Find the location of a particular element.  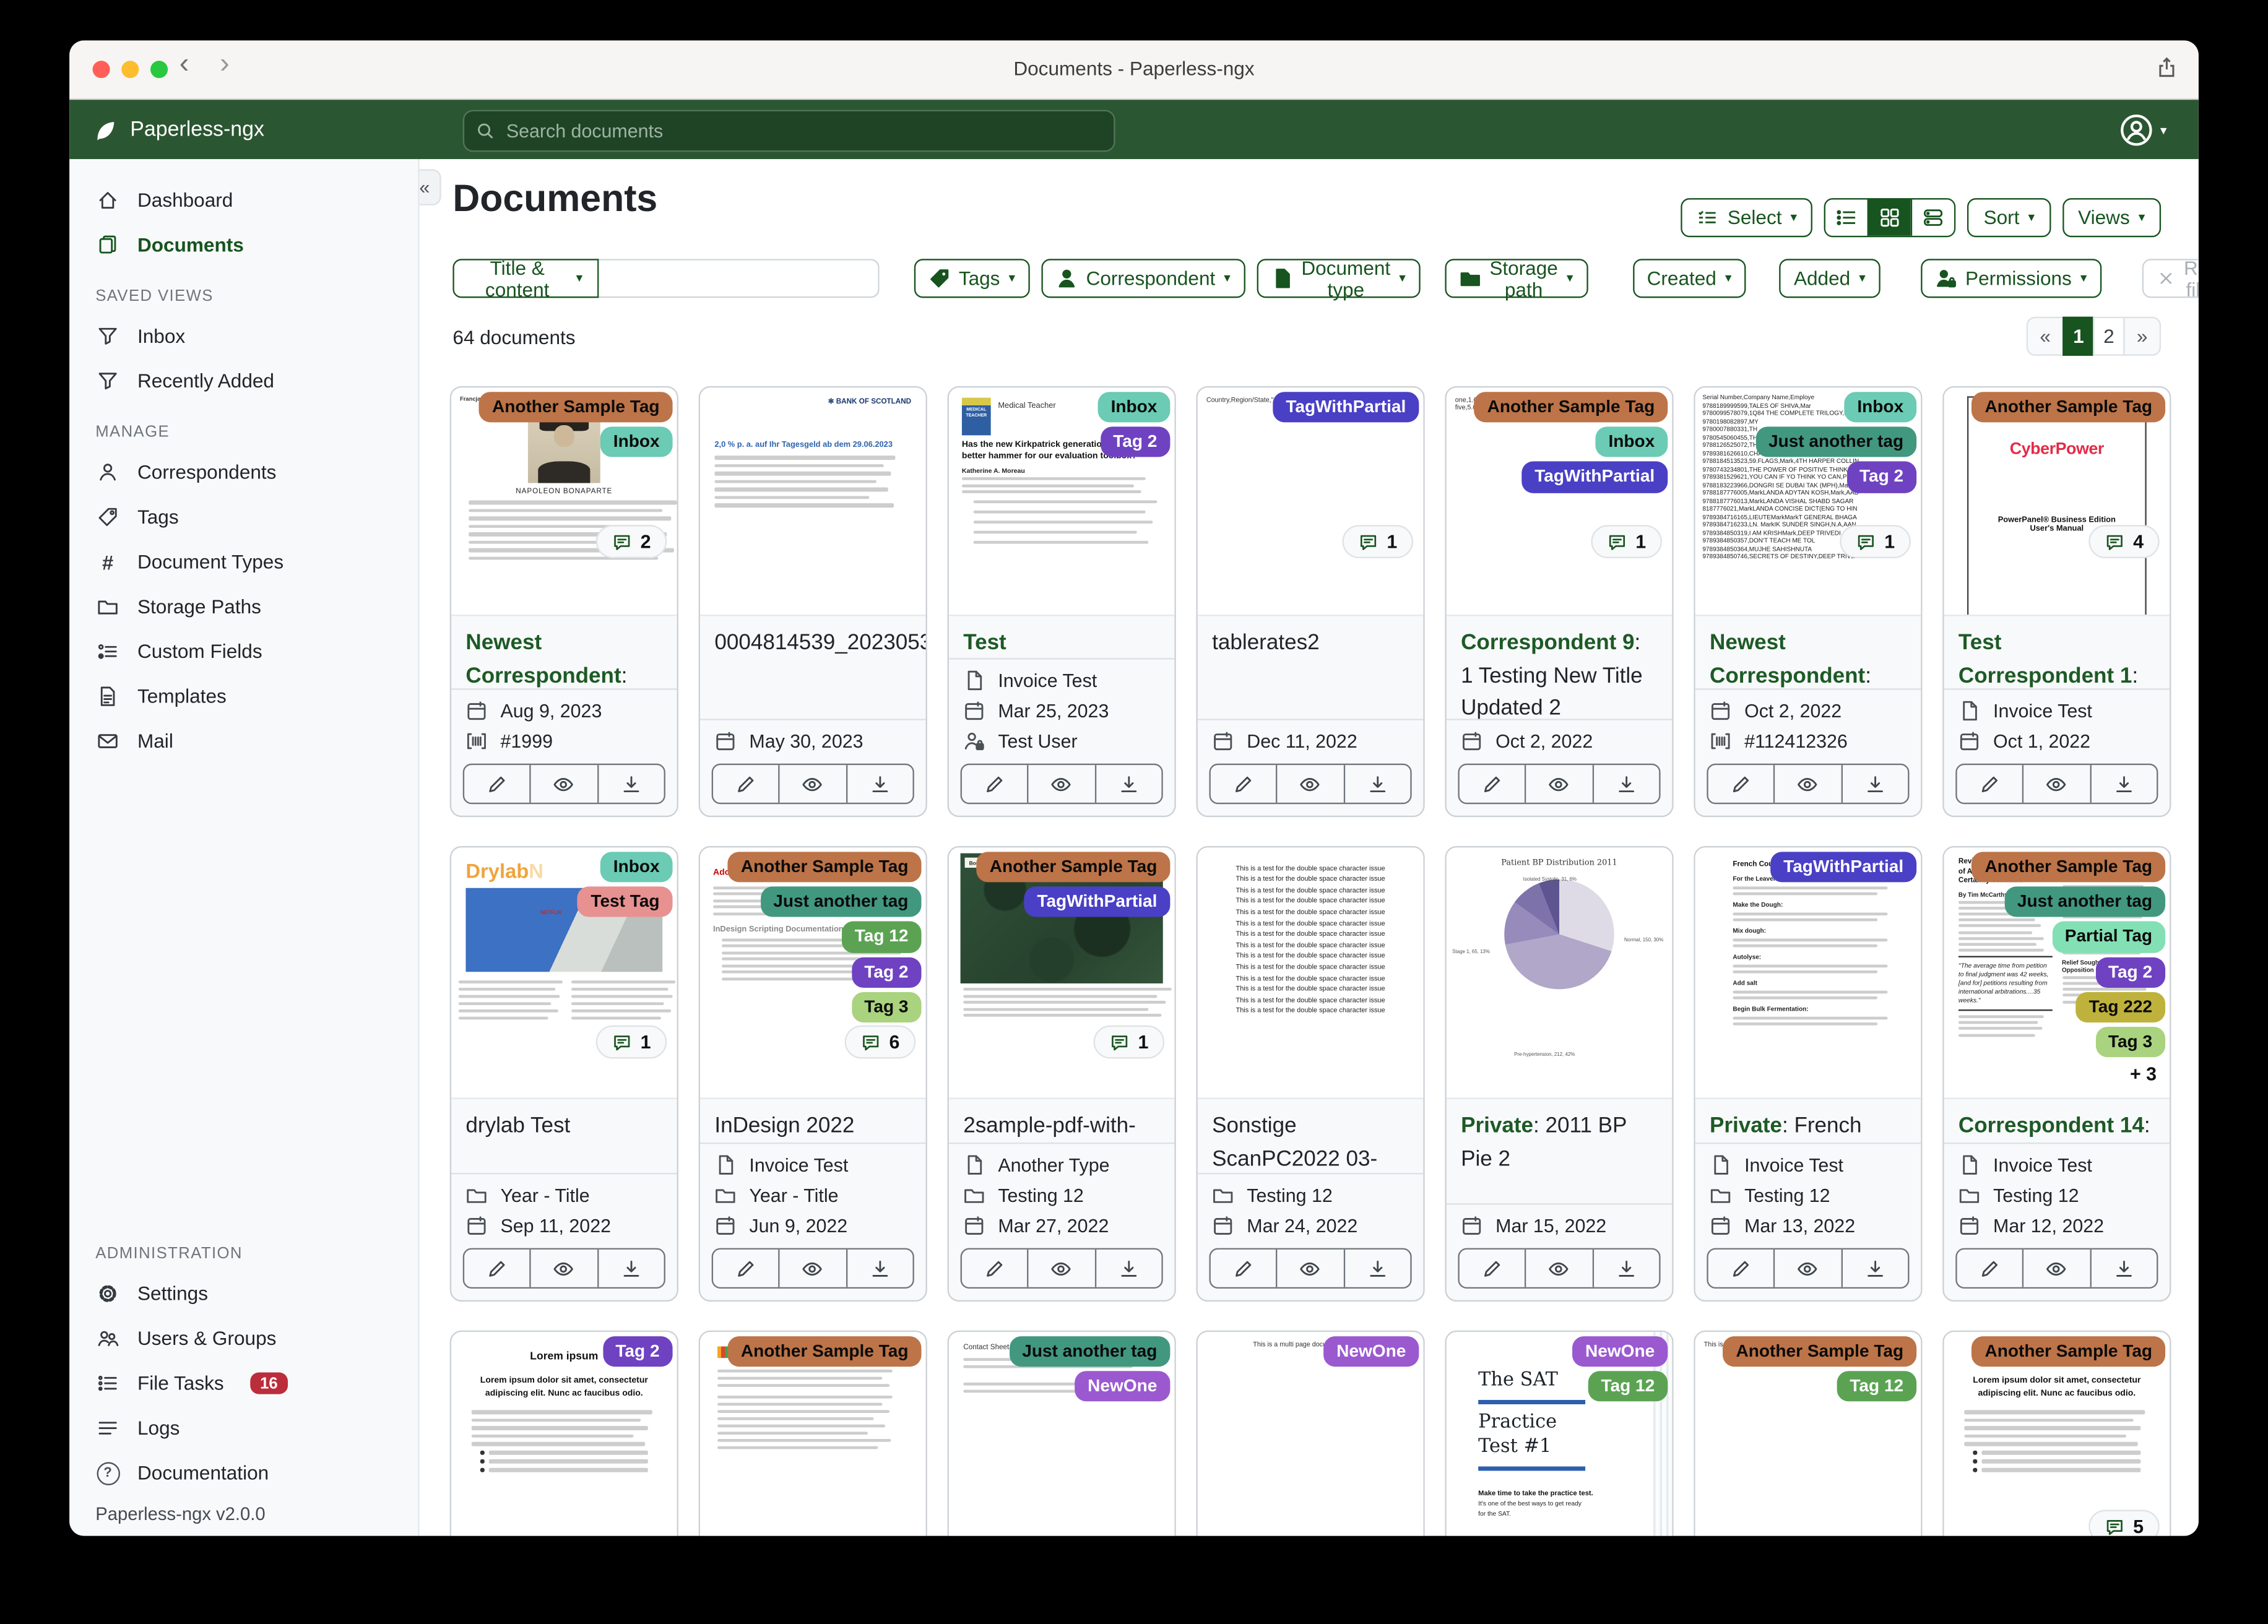

sidebar-item-storage-paths: Storage Paths is located at coordinates (243, 606).